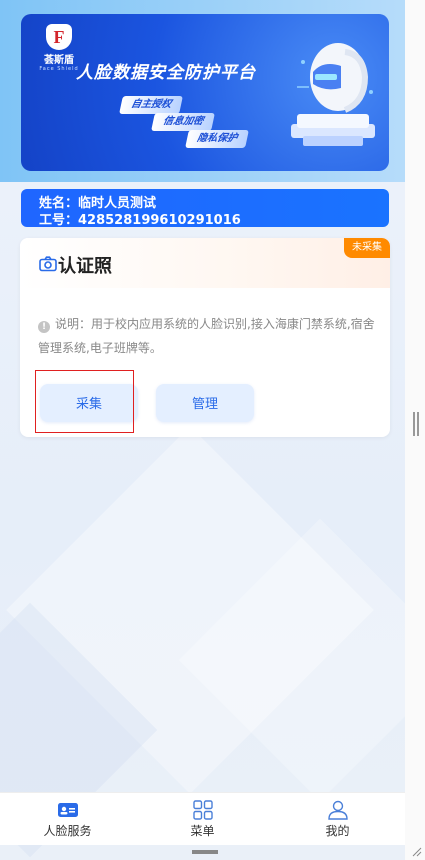  What do you see at coordinates (416, 424) in the screenshot?
I see `resize-handle` at bounding box center [416, 424].